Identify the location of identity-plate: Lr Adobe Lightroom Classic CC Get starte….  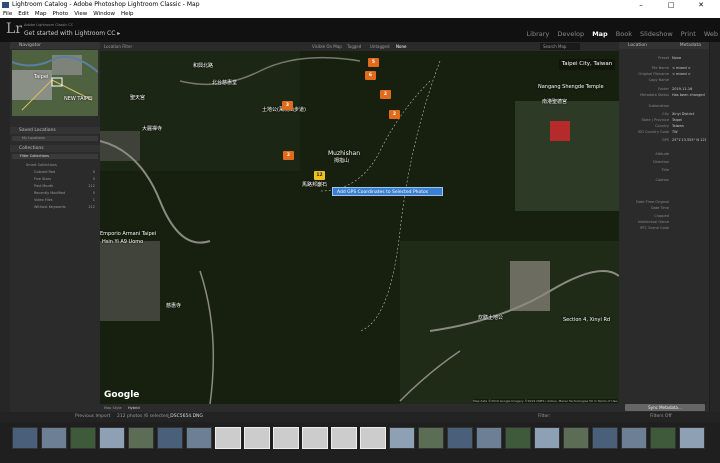
(360, 30).